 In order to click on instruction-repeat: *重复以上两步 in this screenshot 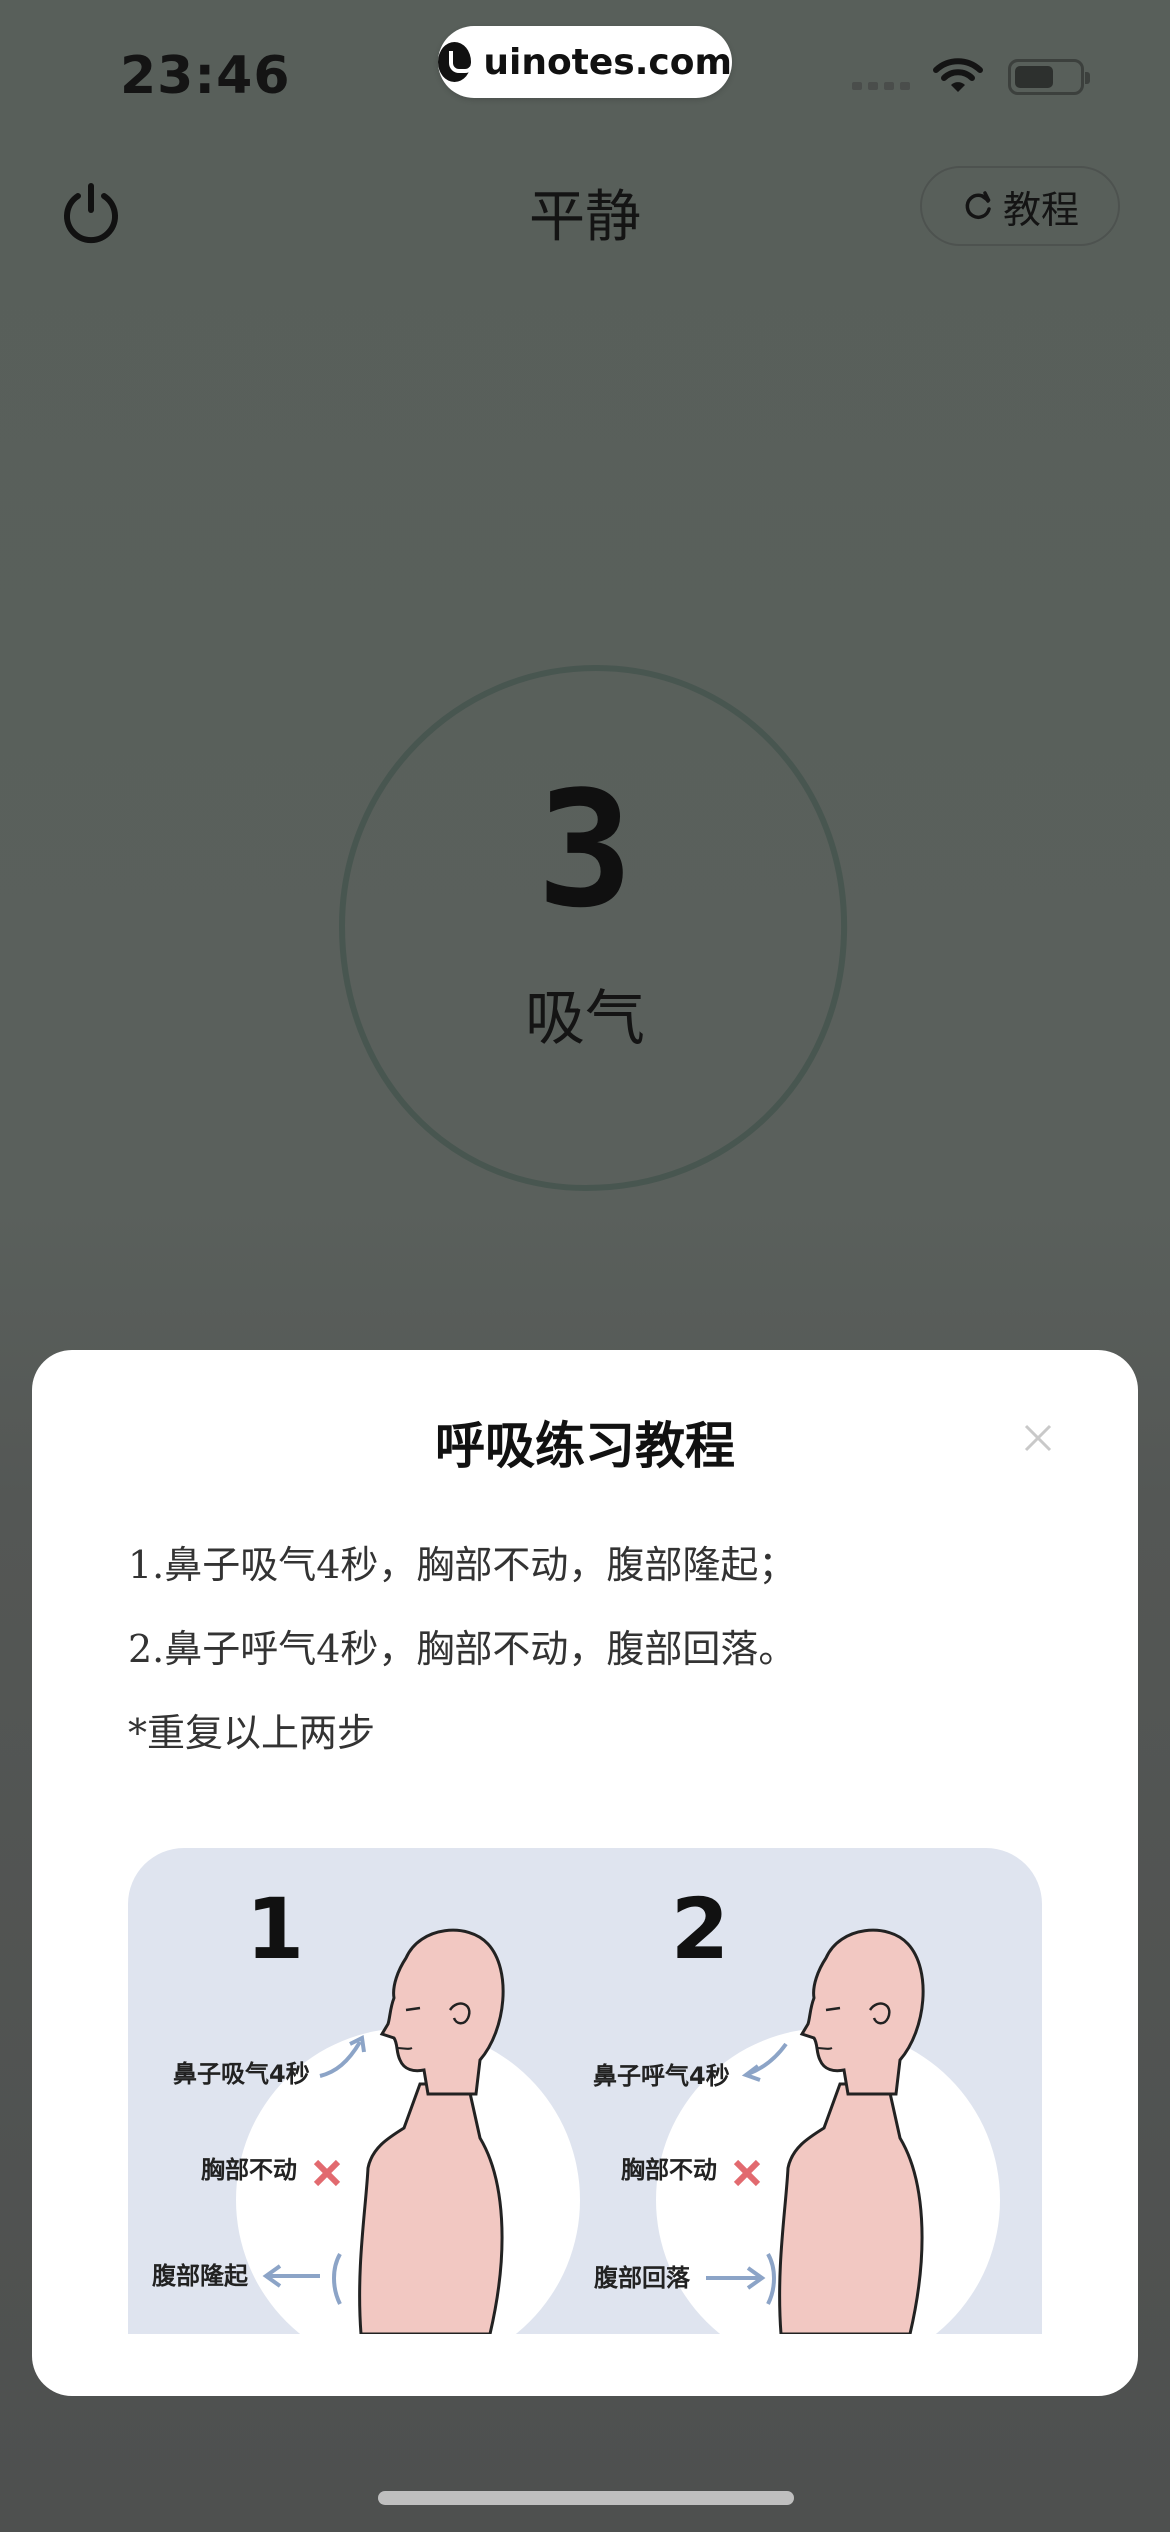, I will do `click(252, 1733)`.